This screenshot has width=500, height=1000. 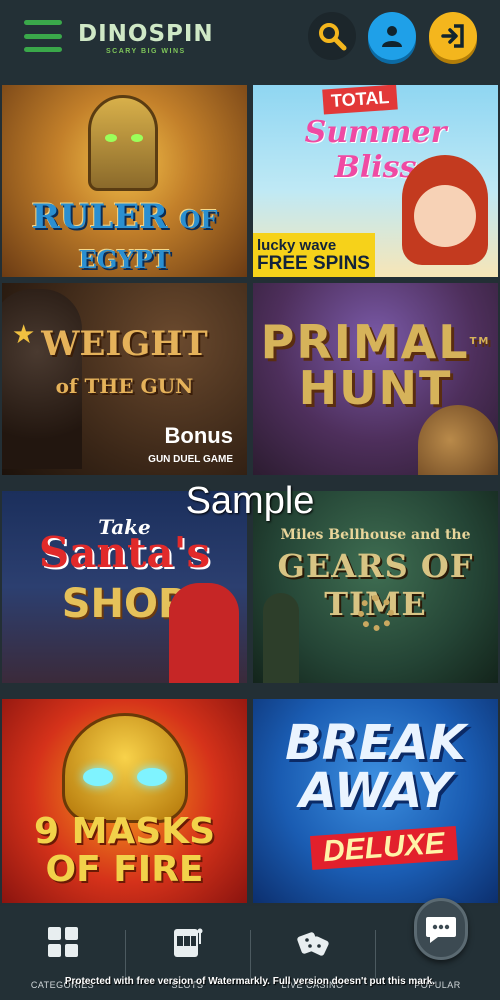 What do you see at coordinates (190, 459) in the screenshot?
I see `bonus-sublabel: GUN DUEL GAME` at bounding box center [190, 459].